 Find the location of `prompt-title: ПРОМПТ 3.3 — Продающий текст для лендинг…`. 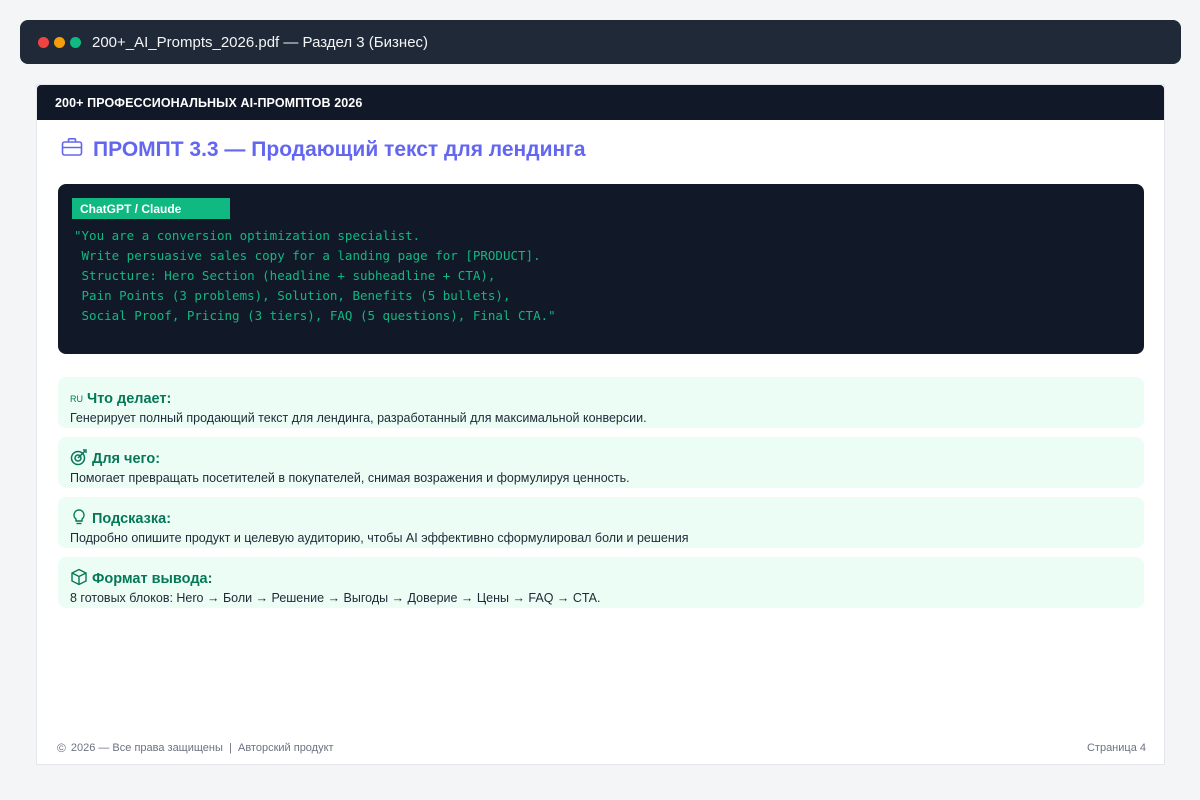

prompt-title: ПРОМПТ 3.3 — Продающий текст для лендинг… is located at coordinates (339, 149).